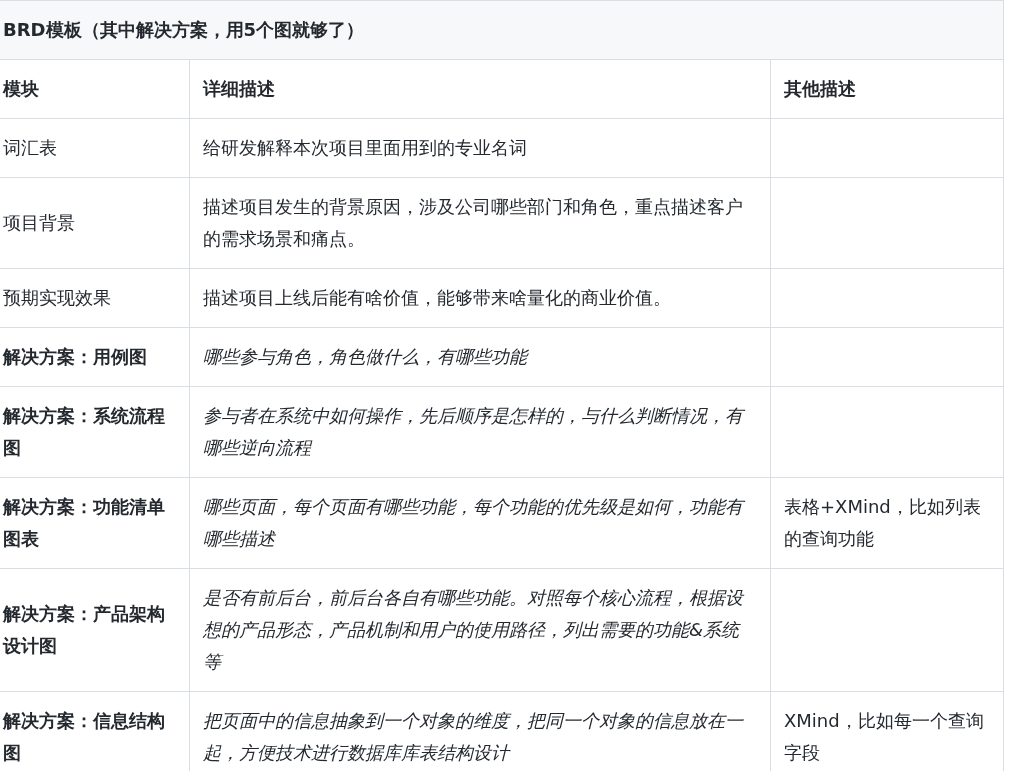 Image resolution: width=1014 pixels, height=771 pixels. Describe the element at coordinates (480, 148) in the screenshot. I see `table-cell: 给研发解释本次项目里面用到的专业名词` at that location.